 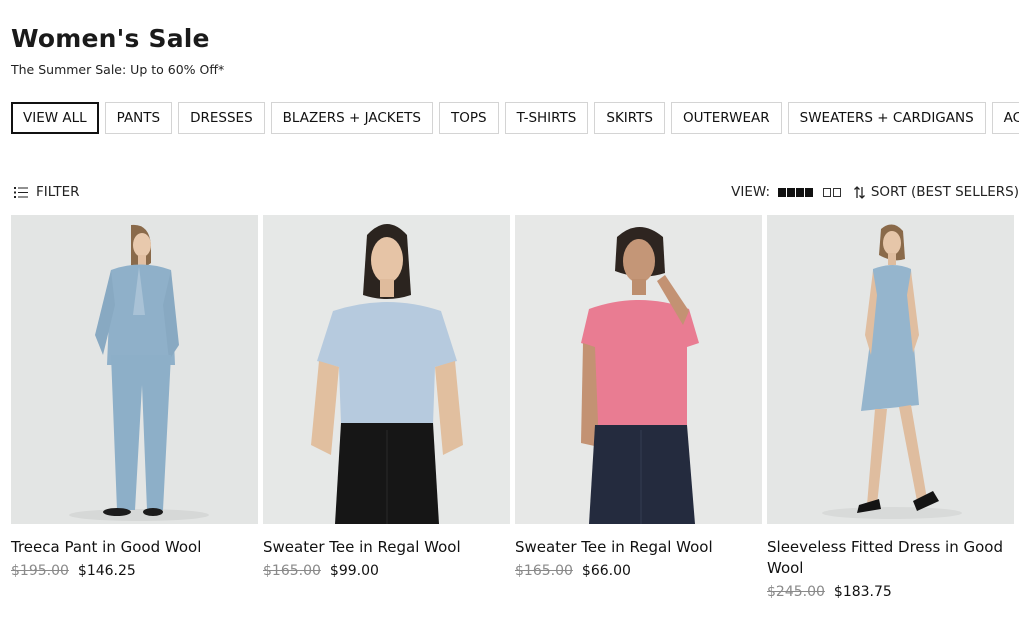 What do you see at coordinates (1005, 118) in the screenshot?
I see `category-accessories: ACCESSORIES` at bounding box center [1005, 118].